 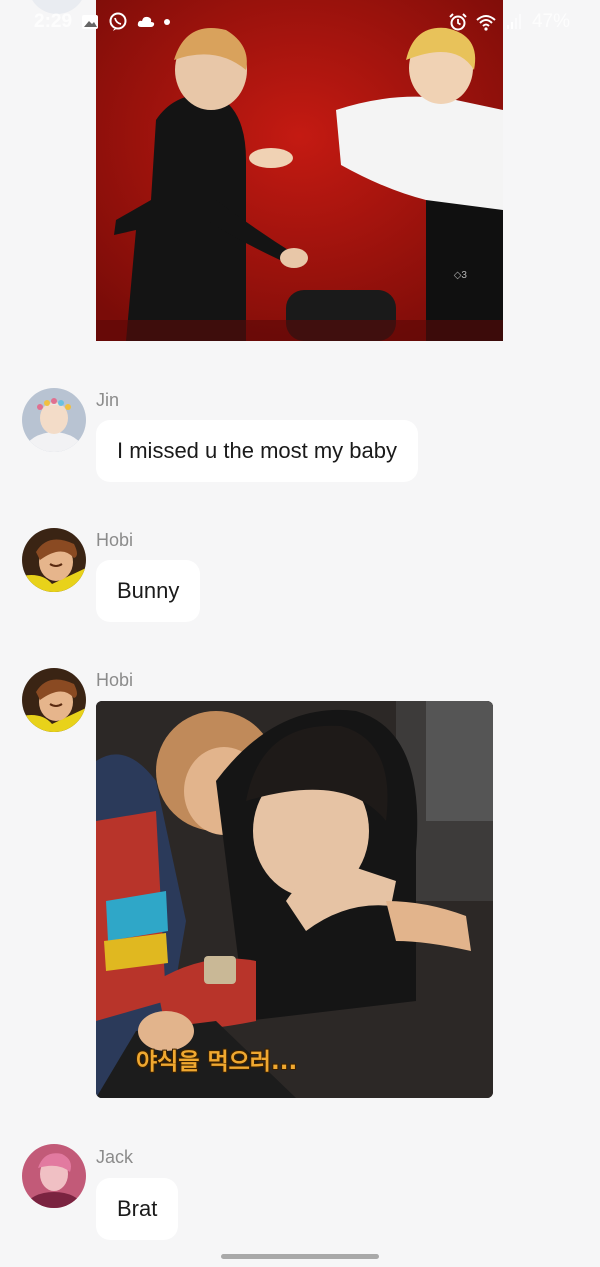 I want to click on wifi-icon, so click(x=486, y=22).